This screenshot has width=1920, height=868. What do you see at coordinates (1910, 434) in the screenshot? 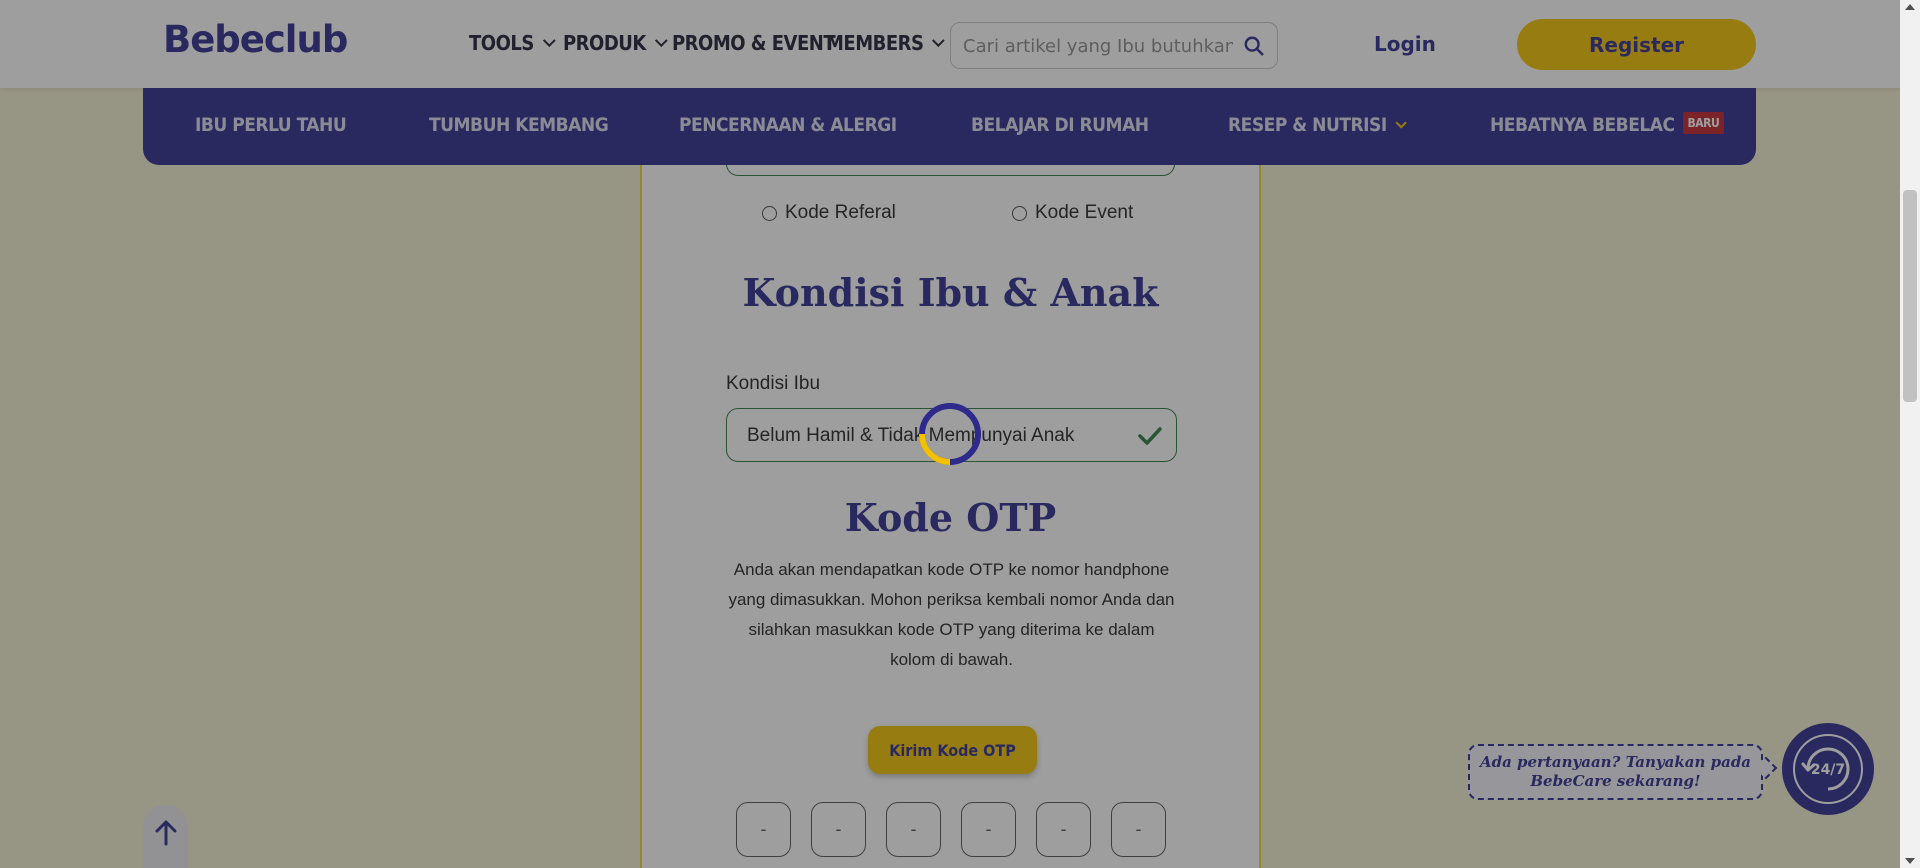
I see `page-scrollbar` at bounding box center [1910, 434].